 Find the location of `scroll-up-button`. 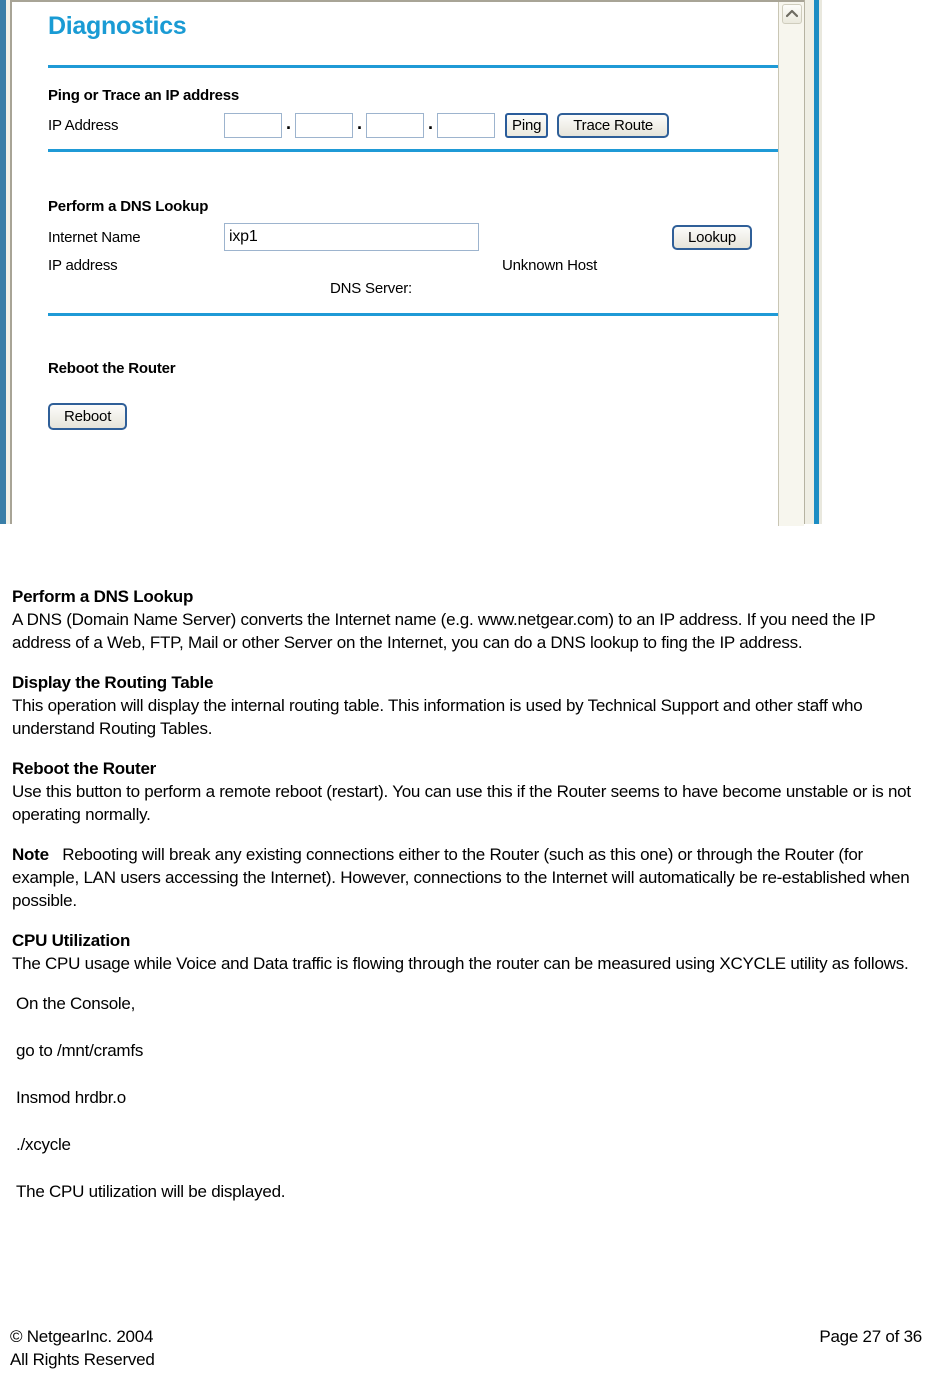

scroll-up-button is located at coordinates (792, 14).